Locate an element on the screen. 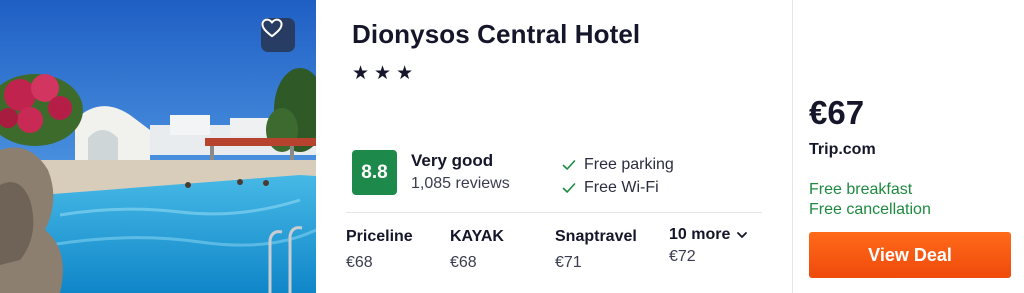 The height and width of the screenshot is (293, 1024). provider-kayak: KAYAK €68 is located at coordinates (477, 250).